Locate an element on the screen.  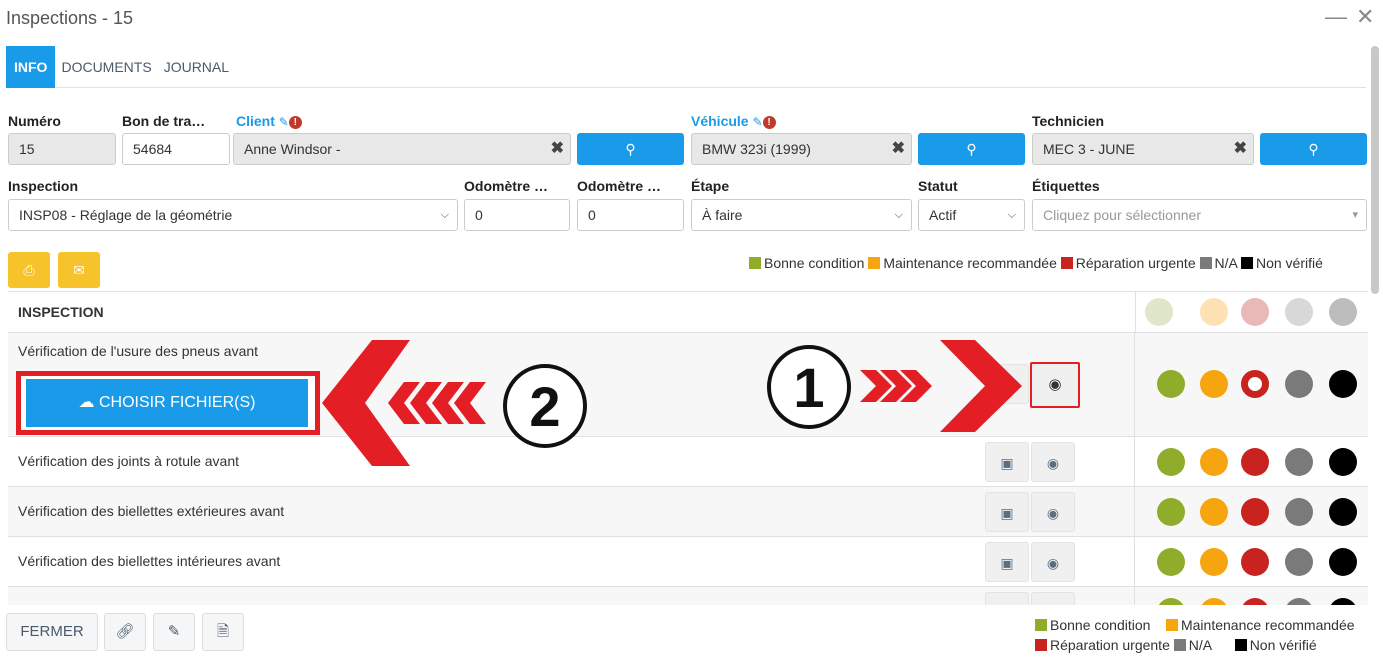
legend-swatch is located at coordinates (1179, 645).